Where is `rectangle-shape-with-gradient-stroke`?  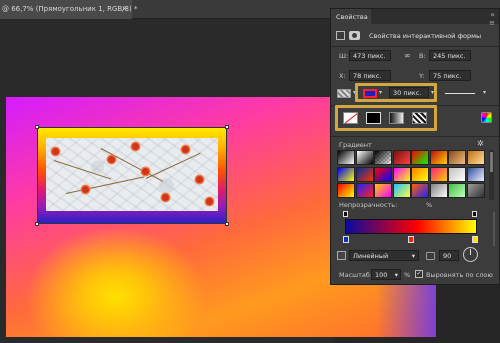
rectangle-shape-with-gradient-stroke is located at coordinates (132, 175).